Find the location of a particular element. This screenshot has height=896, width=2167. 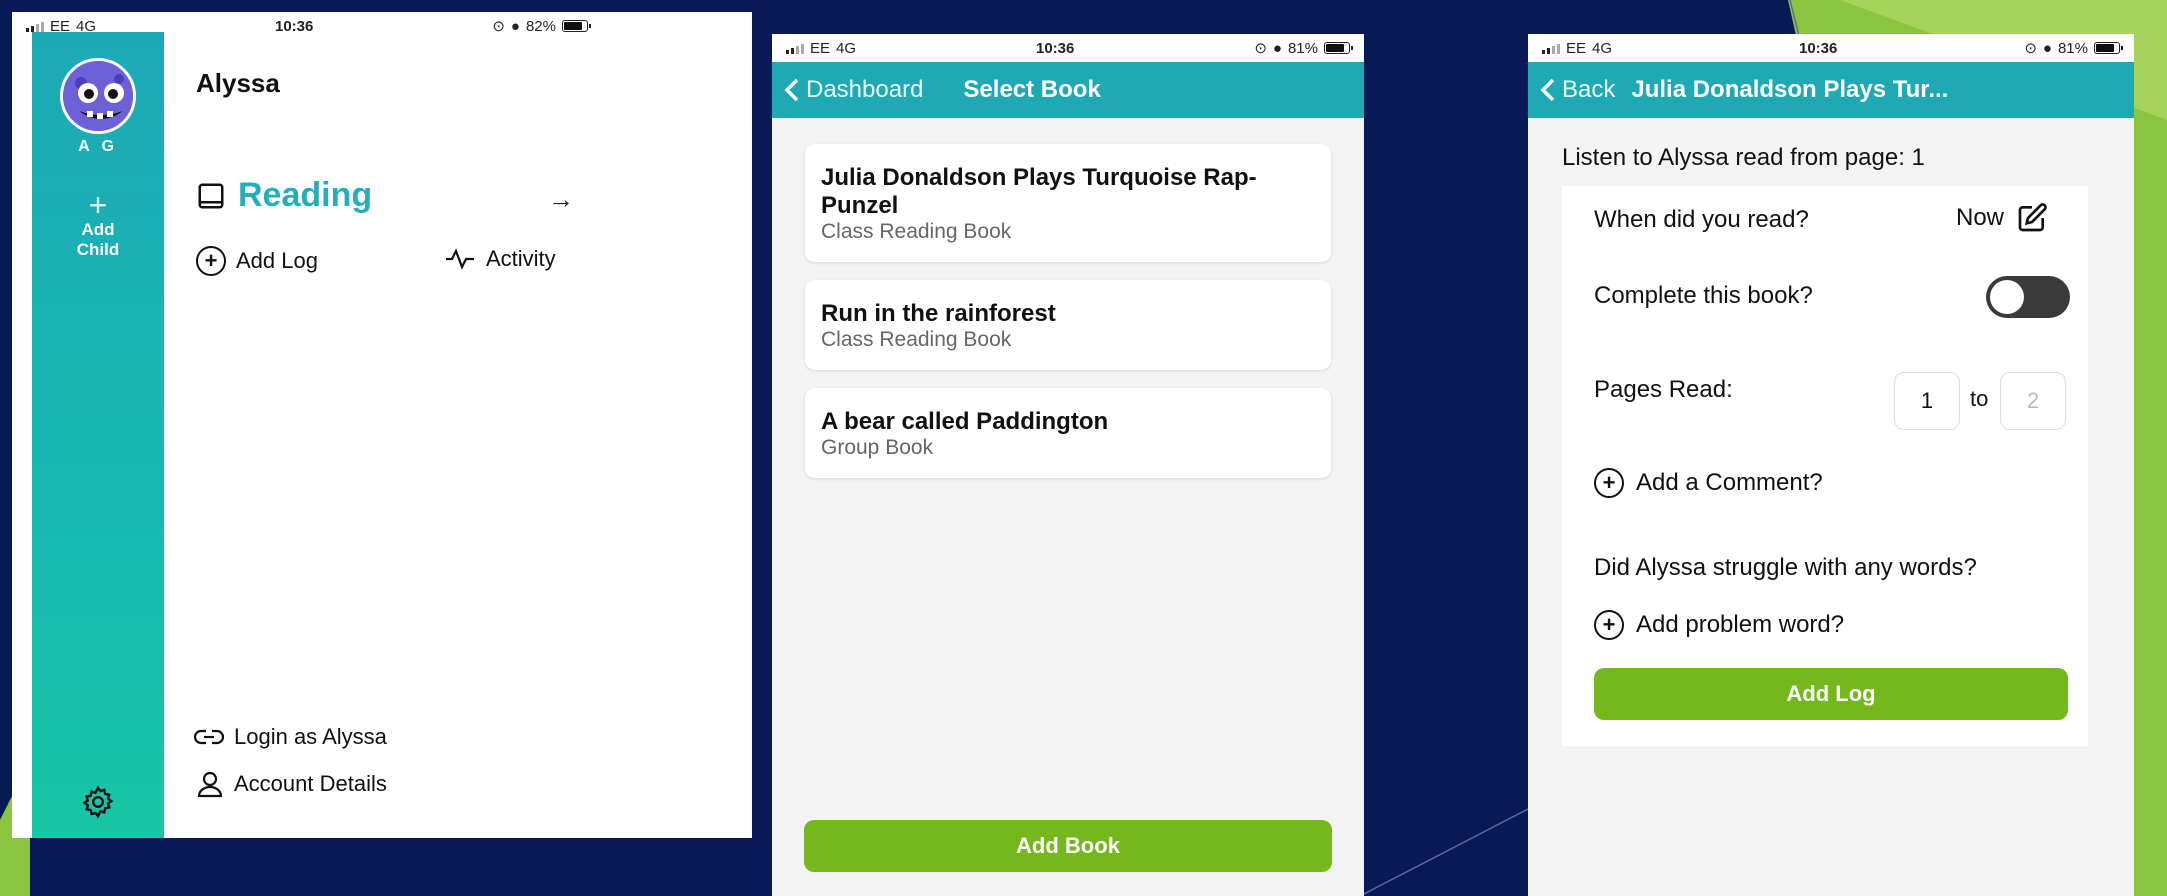

user-icon is located at coordinates (210, 784).